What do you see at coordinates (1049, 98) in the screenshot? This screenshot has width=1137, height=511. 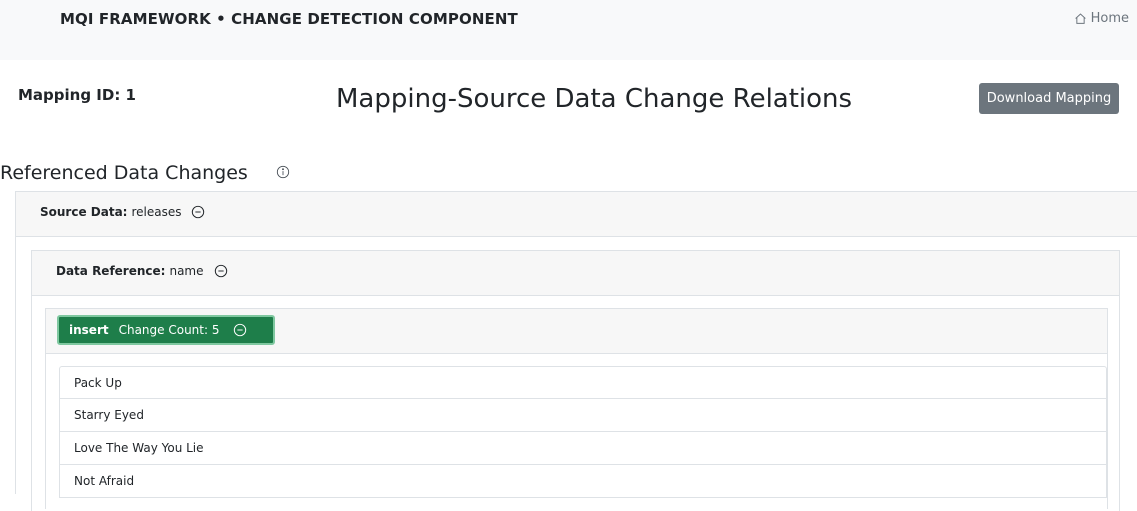 I see `download-mapping-button: Download Mapping` at bounding box center [1049, 98].